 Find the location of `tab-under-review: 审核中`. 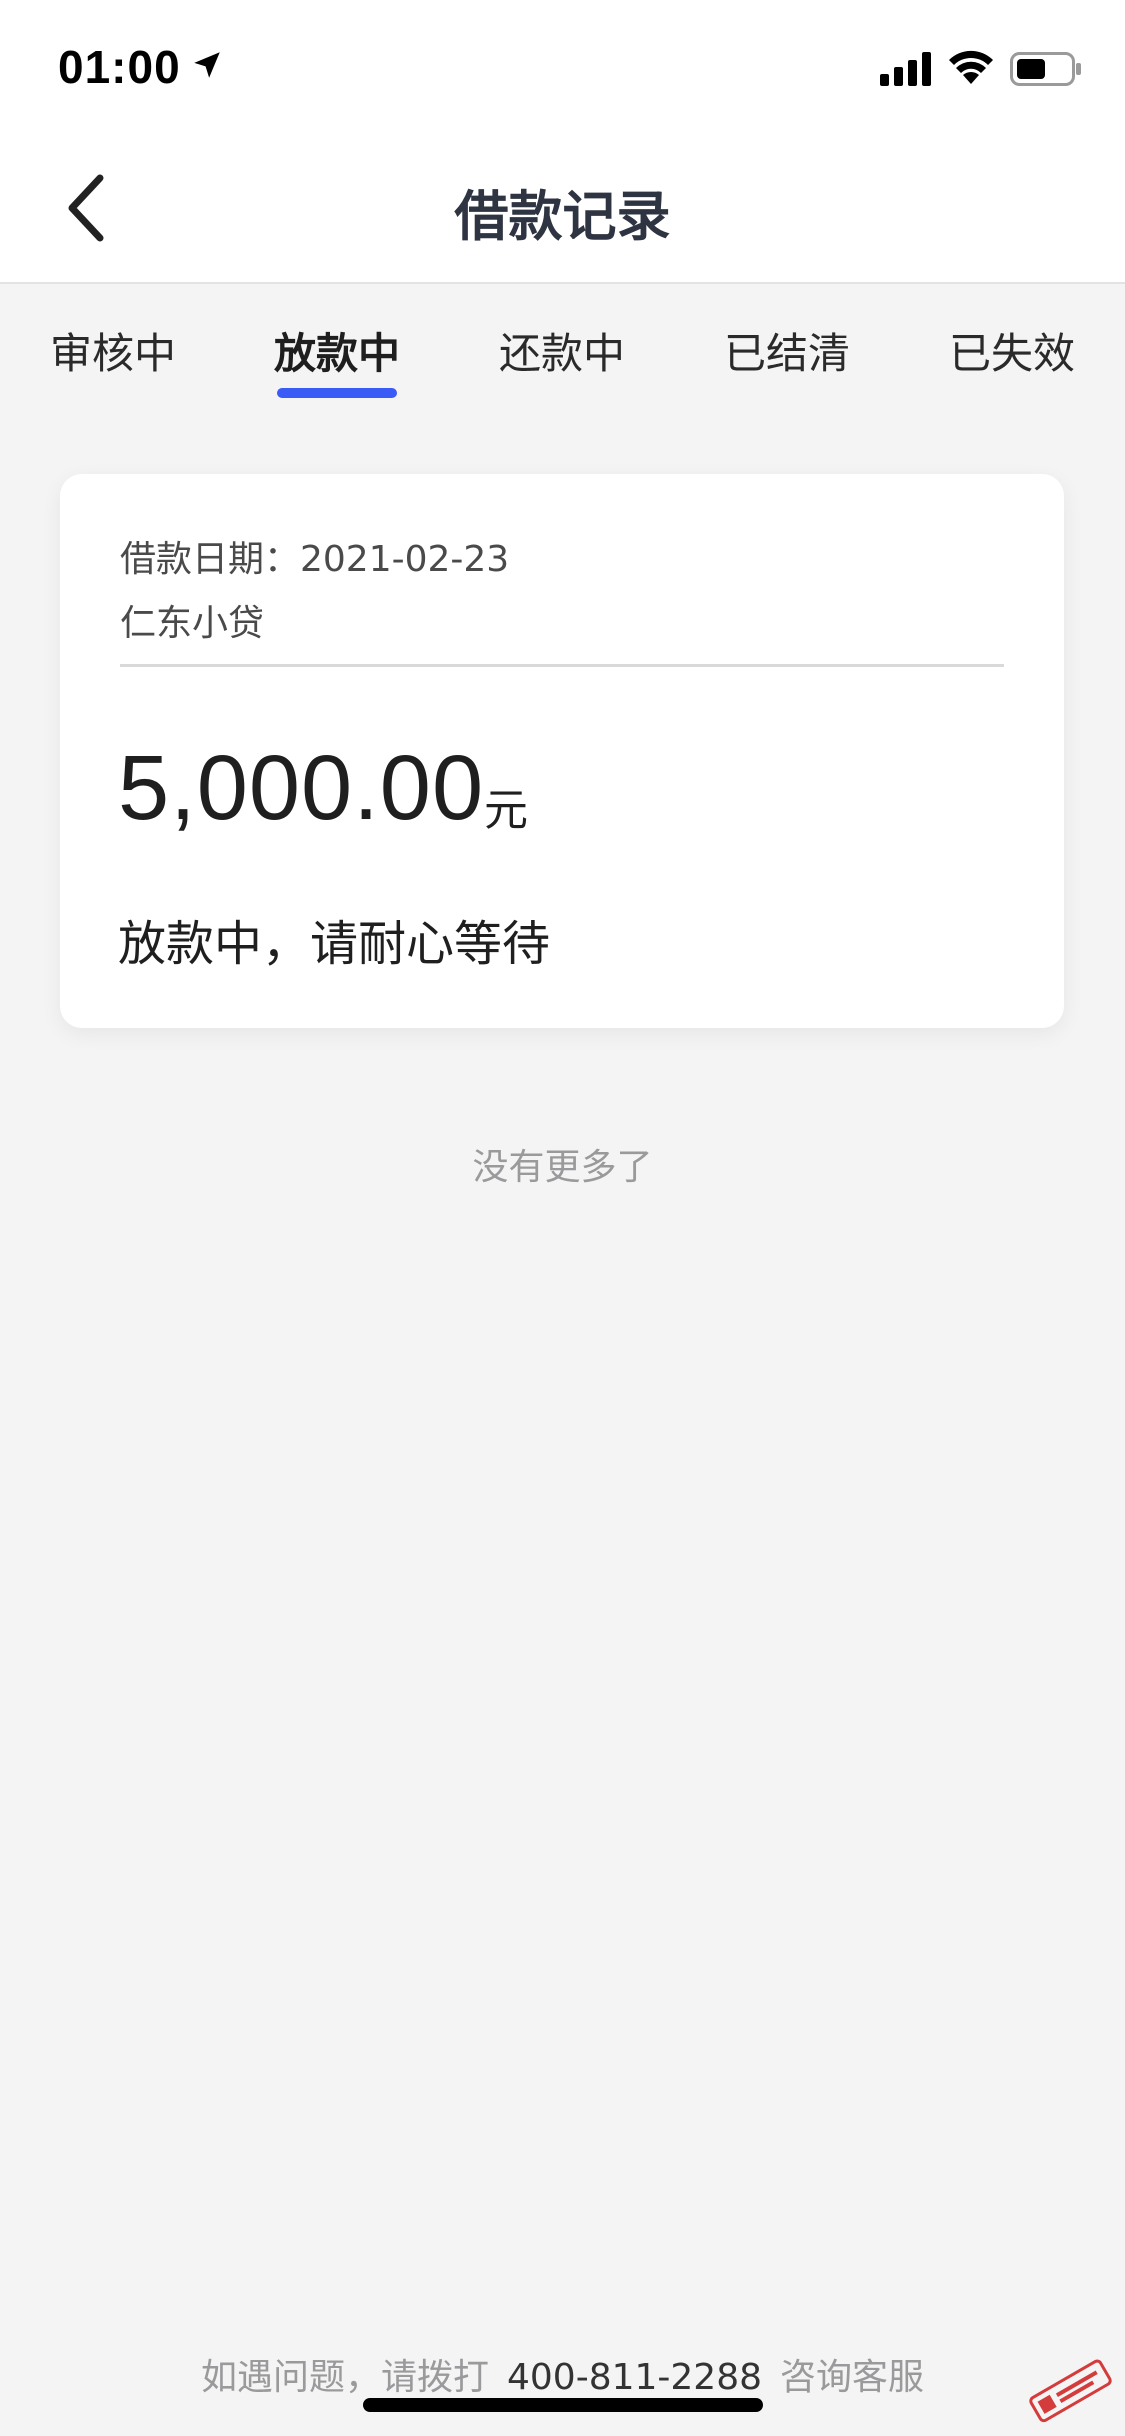

tab-under-review: 审核中 is located at coordinates (113, 350).